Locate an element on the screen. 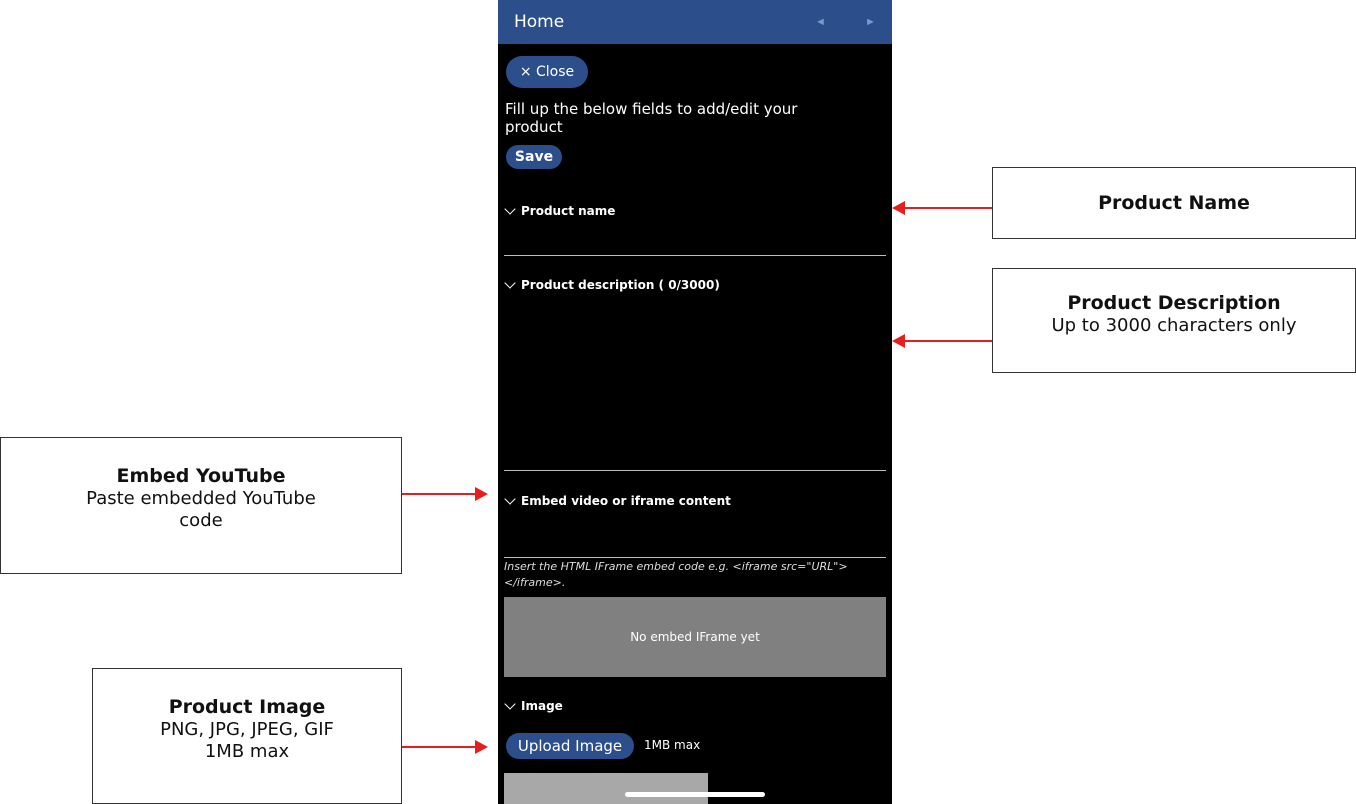 This screenshot has height=804, width=1356. embed-preview: No embed IFrame yet is located at coordinates (695, 637).